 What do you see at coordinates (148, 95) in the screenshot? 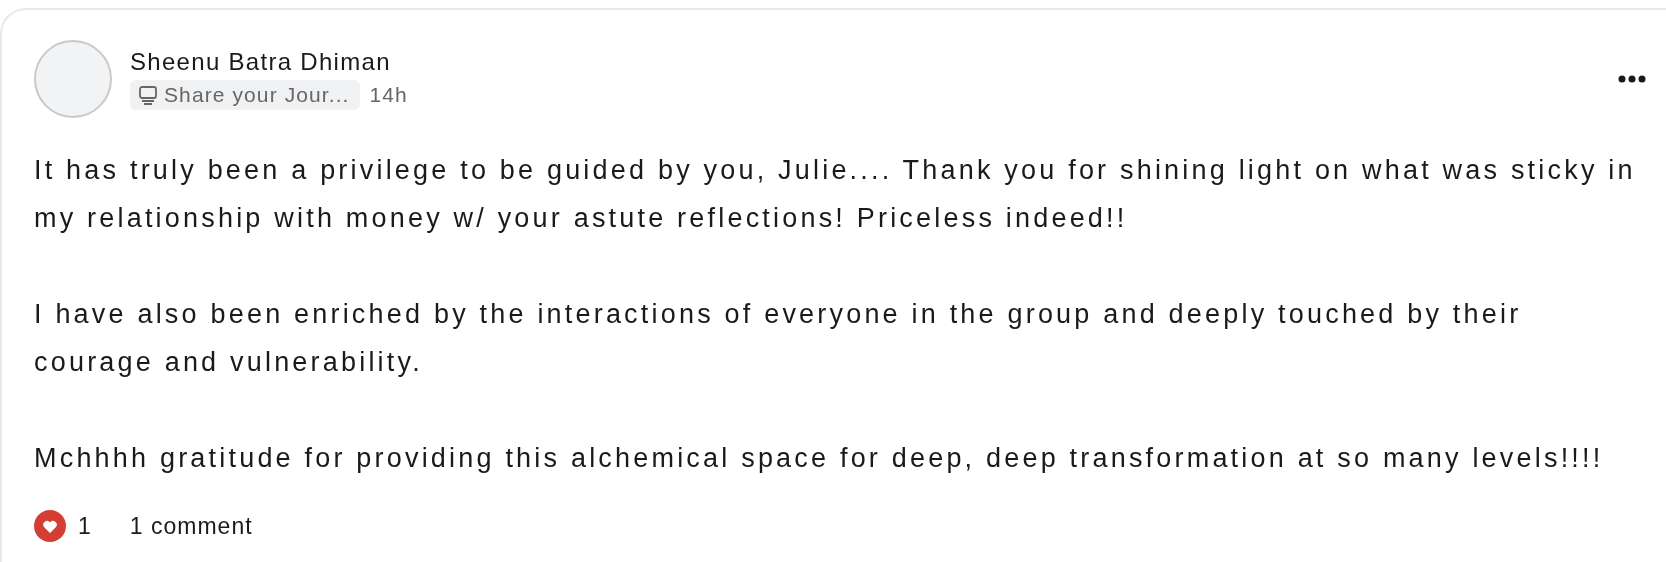
I see `monitor-icon` at bounding box center [148, 95].